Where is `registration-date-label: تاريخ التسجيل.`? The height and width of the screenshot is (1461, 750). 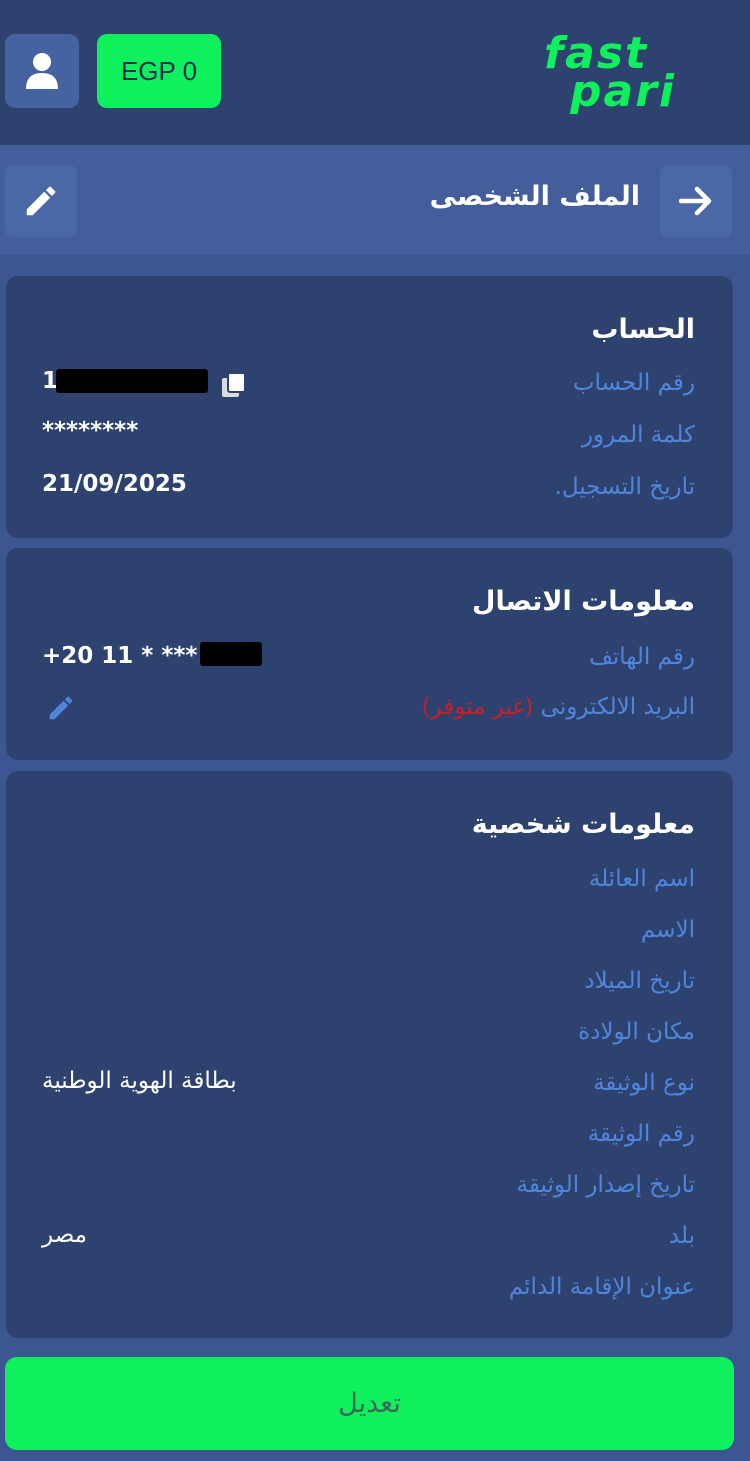
registration-date-label: تاريخ التسجيل. is located at coordinates (624, 487).